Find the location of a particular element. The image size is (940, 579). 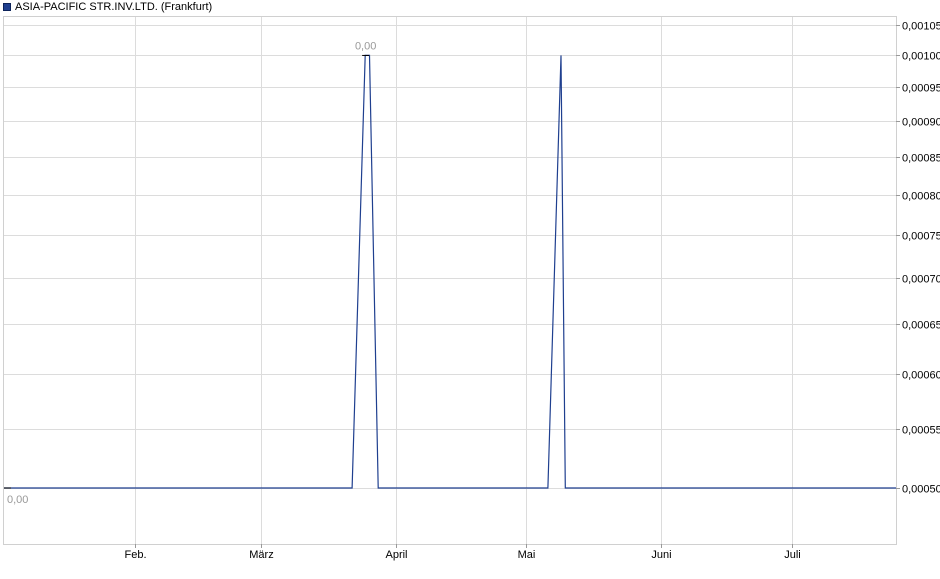

x-tick-label: Juli is located at coordinates (792, 555).